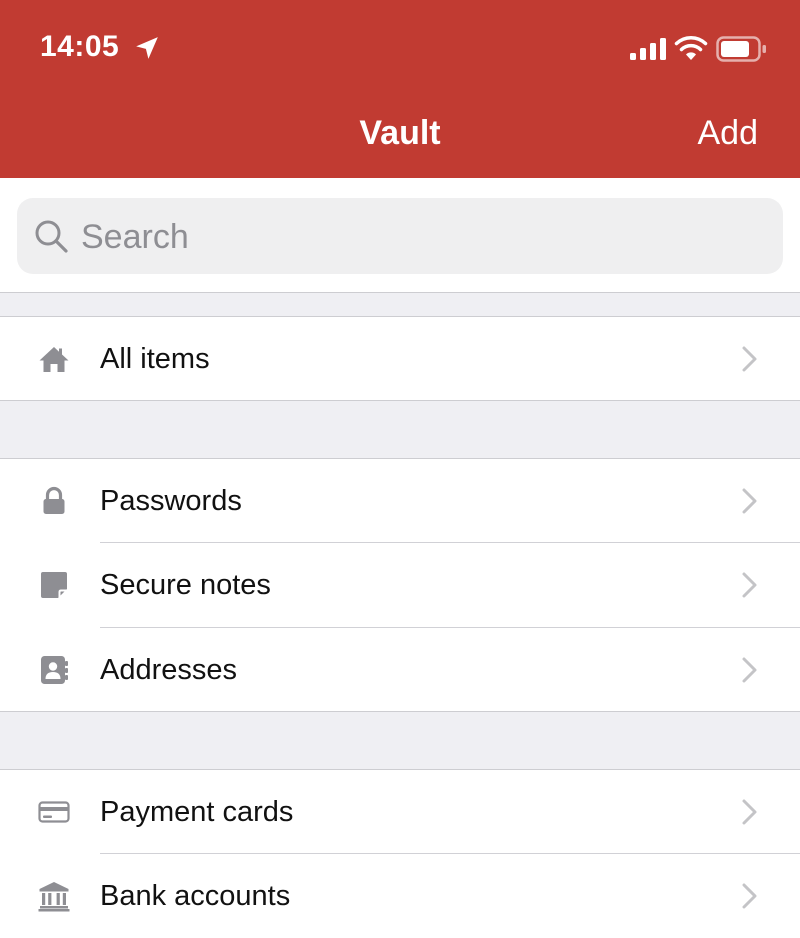  Describe the element at coordinates (400, 670) in the screenshot. I see `vault-row-addresses: Addresses` at that location.